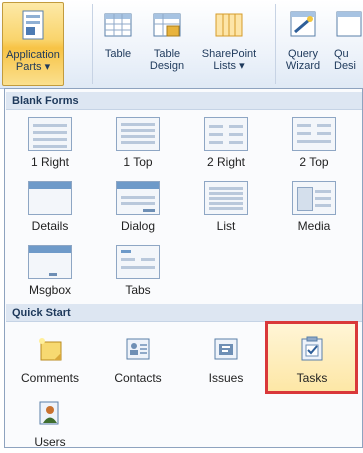 This screenshot has width=363, height=453. What do you see at coordinates (167, 44) in the screenshot?
I see `table-design-button: Table Design` at bounding box center [167, 44].